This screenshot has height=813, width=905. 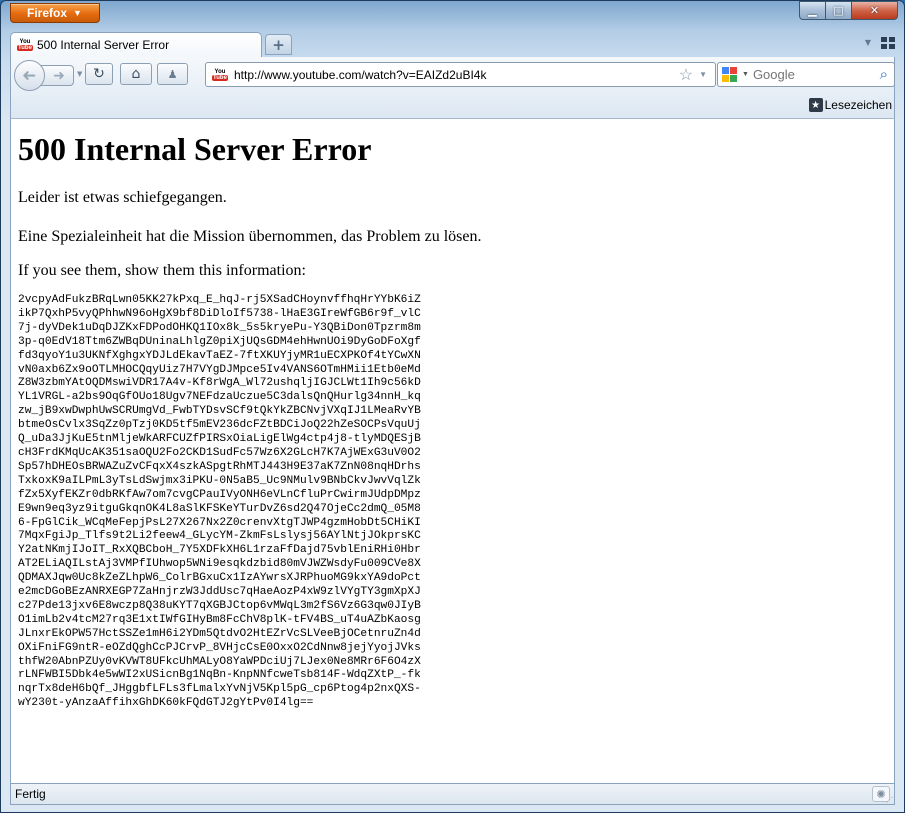 I want to click on resize-grip-icon: ⋰, so click(x=890, y=800).